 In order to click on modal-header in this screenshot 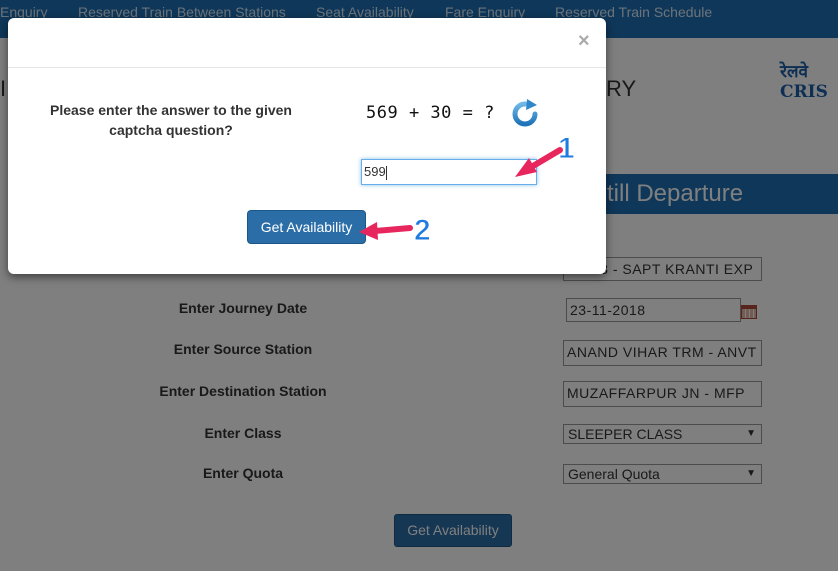, I will do `click(307, 43)`.